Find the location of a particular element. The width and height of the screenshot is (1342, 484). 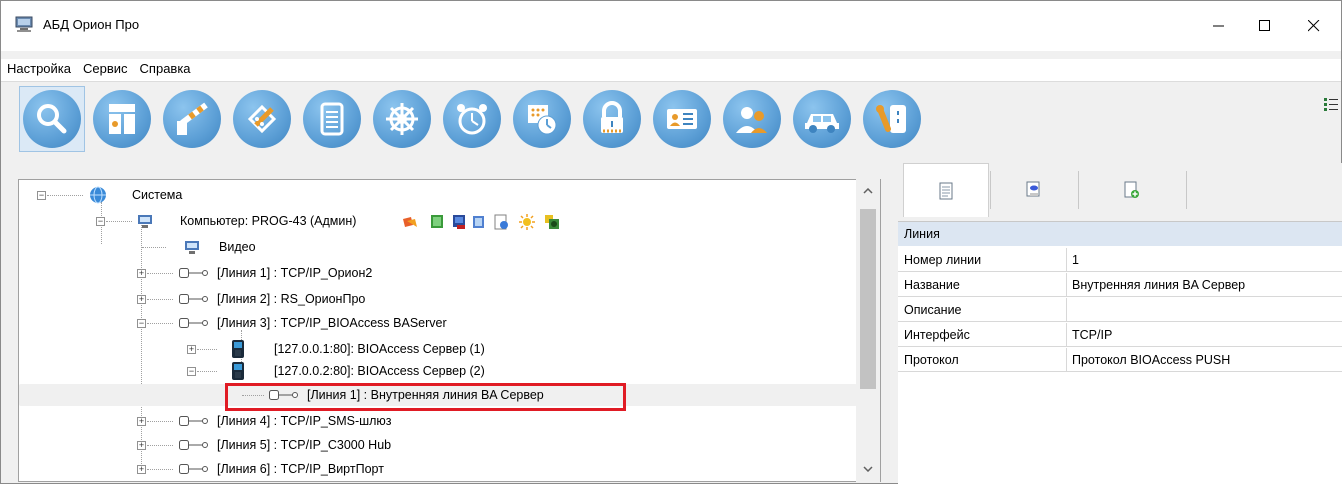

id-card-icon is located at coordinates (682, 119).